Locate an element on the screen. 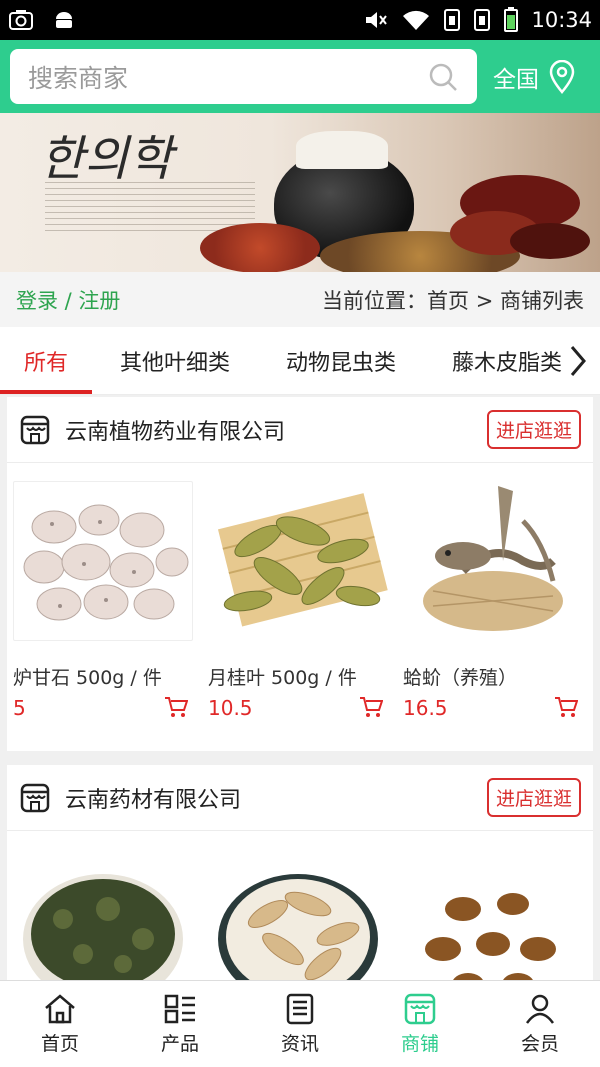  chevron-right-icon is located at coordinates (578, 361).